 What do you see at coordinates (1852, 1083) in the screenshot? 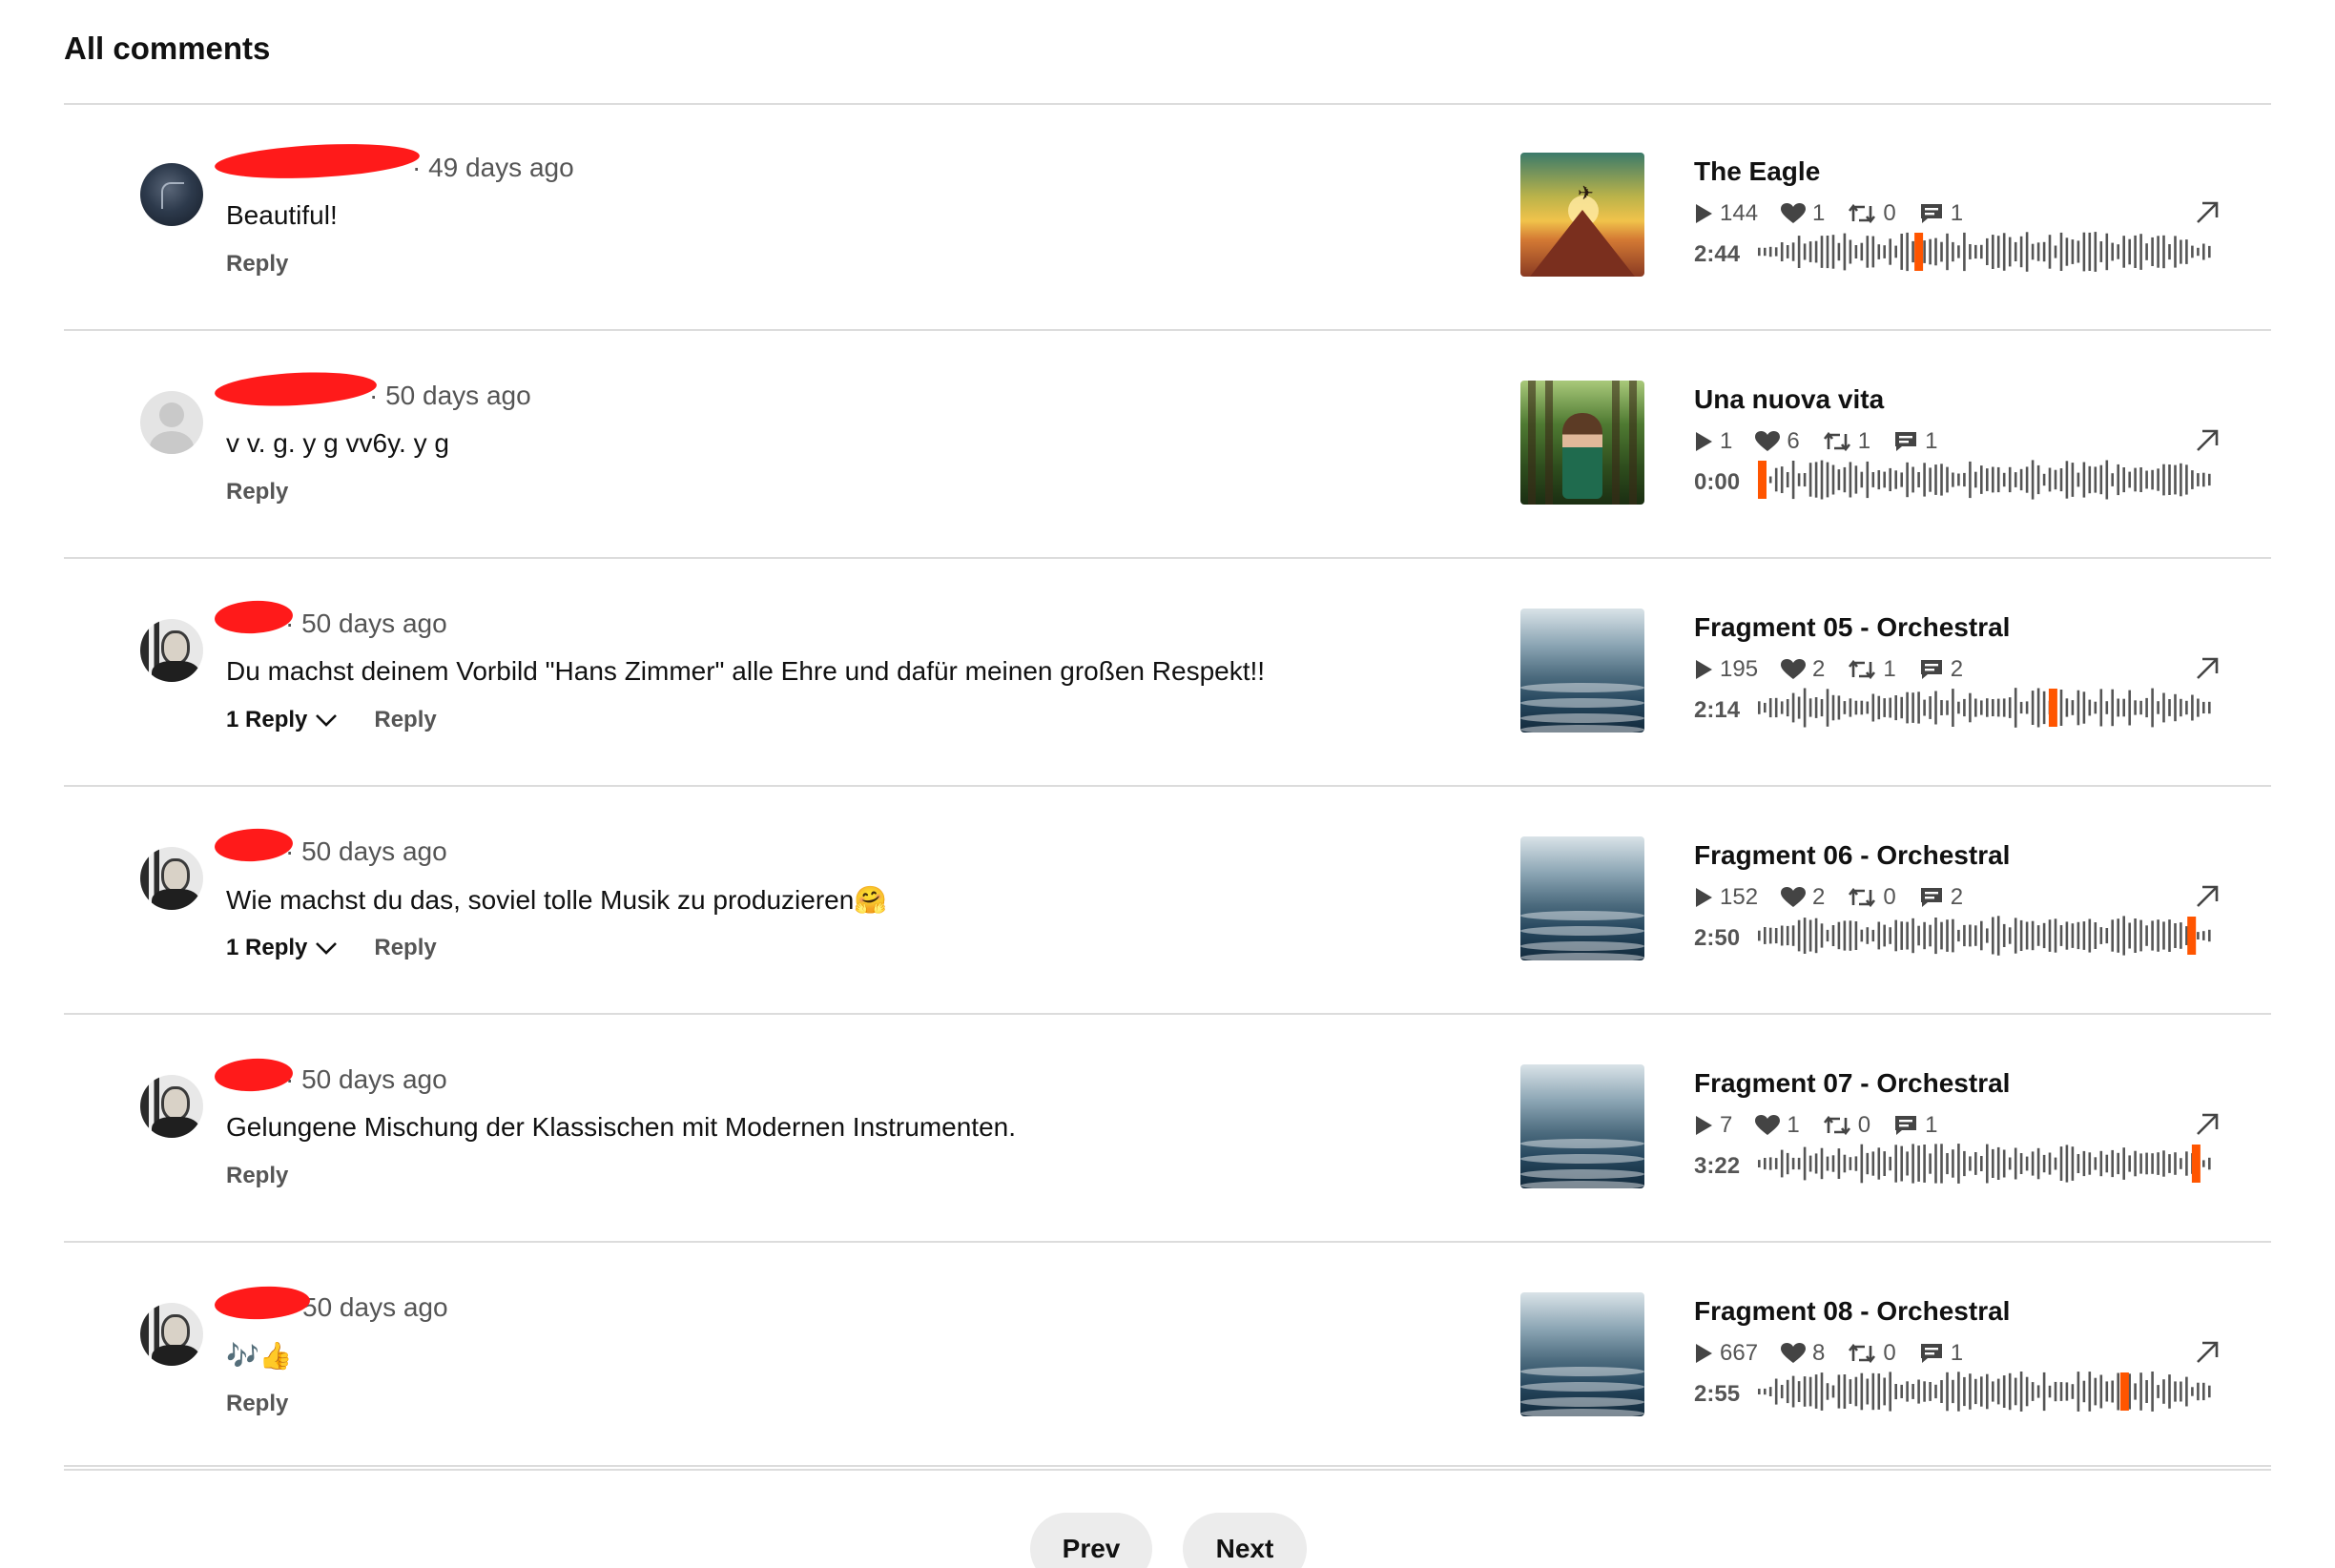
I see `track-title: Fragment 07 - Orchestral` at bounding box center [1852, 1083].